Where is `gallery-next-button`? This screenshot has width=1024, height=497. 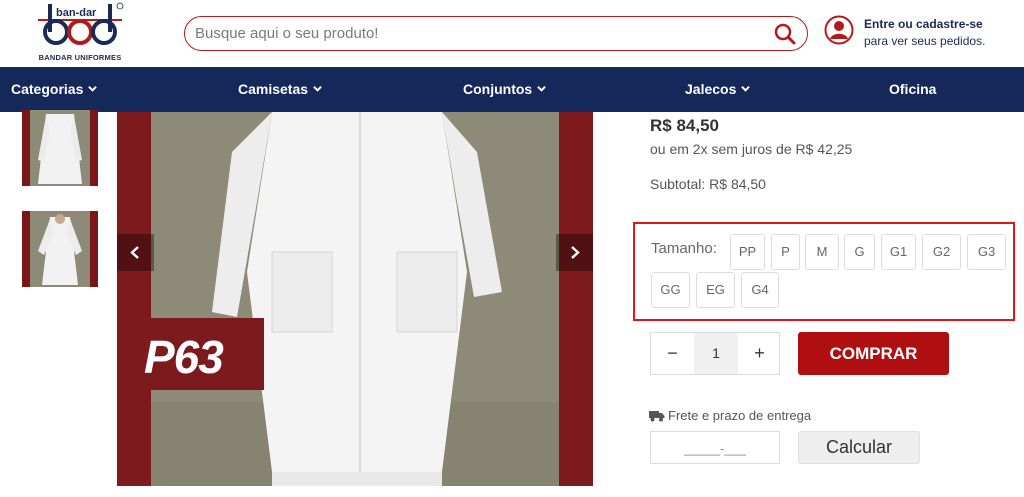 gallery-next-button is located at coordinates (574, 252).